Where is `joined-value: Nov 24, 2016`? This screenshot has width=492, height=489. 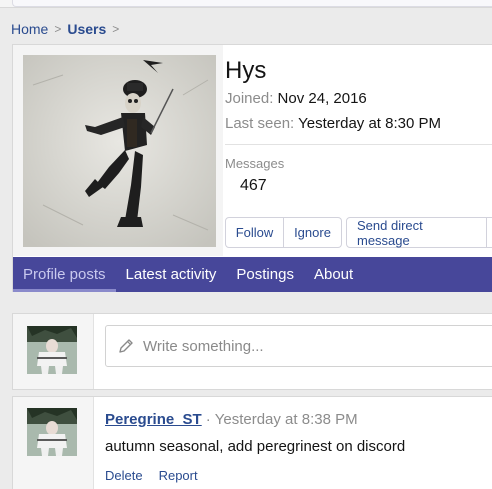
joined-value: Nov 24, 2016 is located at coordinates (322, 98).